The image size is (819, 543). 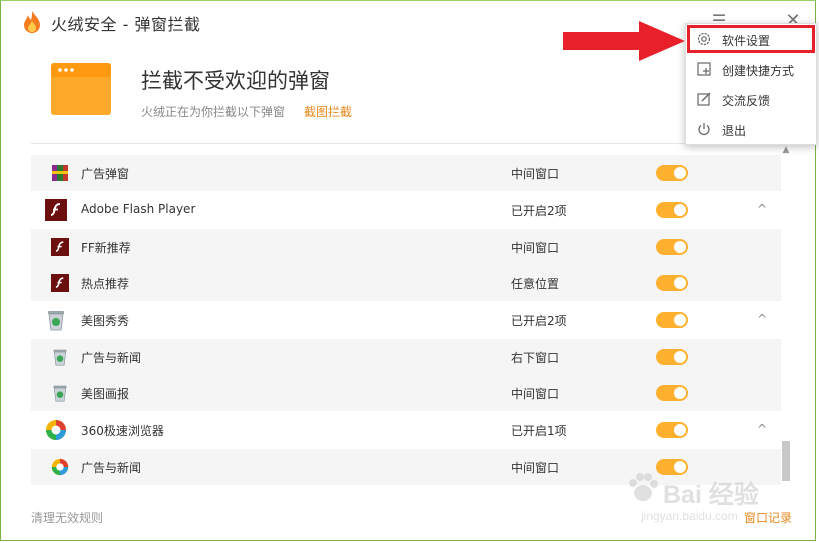 I want to click on menu-item-label: 创建快捷方式, so click(x=758, y=71).